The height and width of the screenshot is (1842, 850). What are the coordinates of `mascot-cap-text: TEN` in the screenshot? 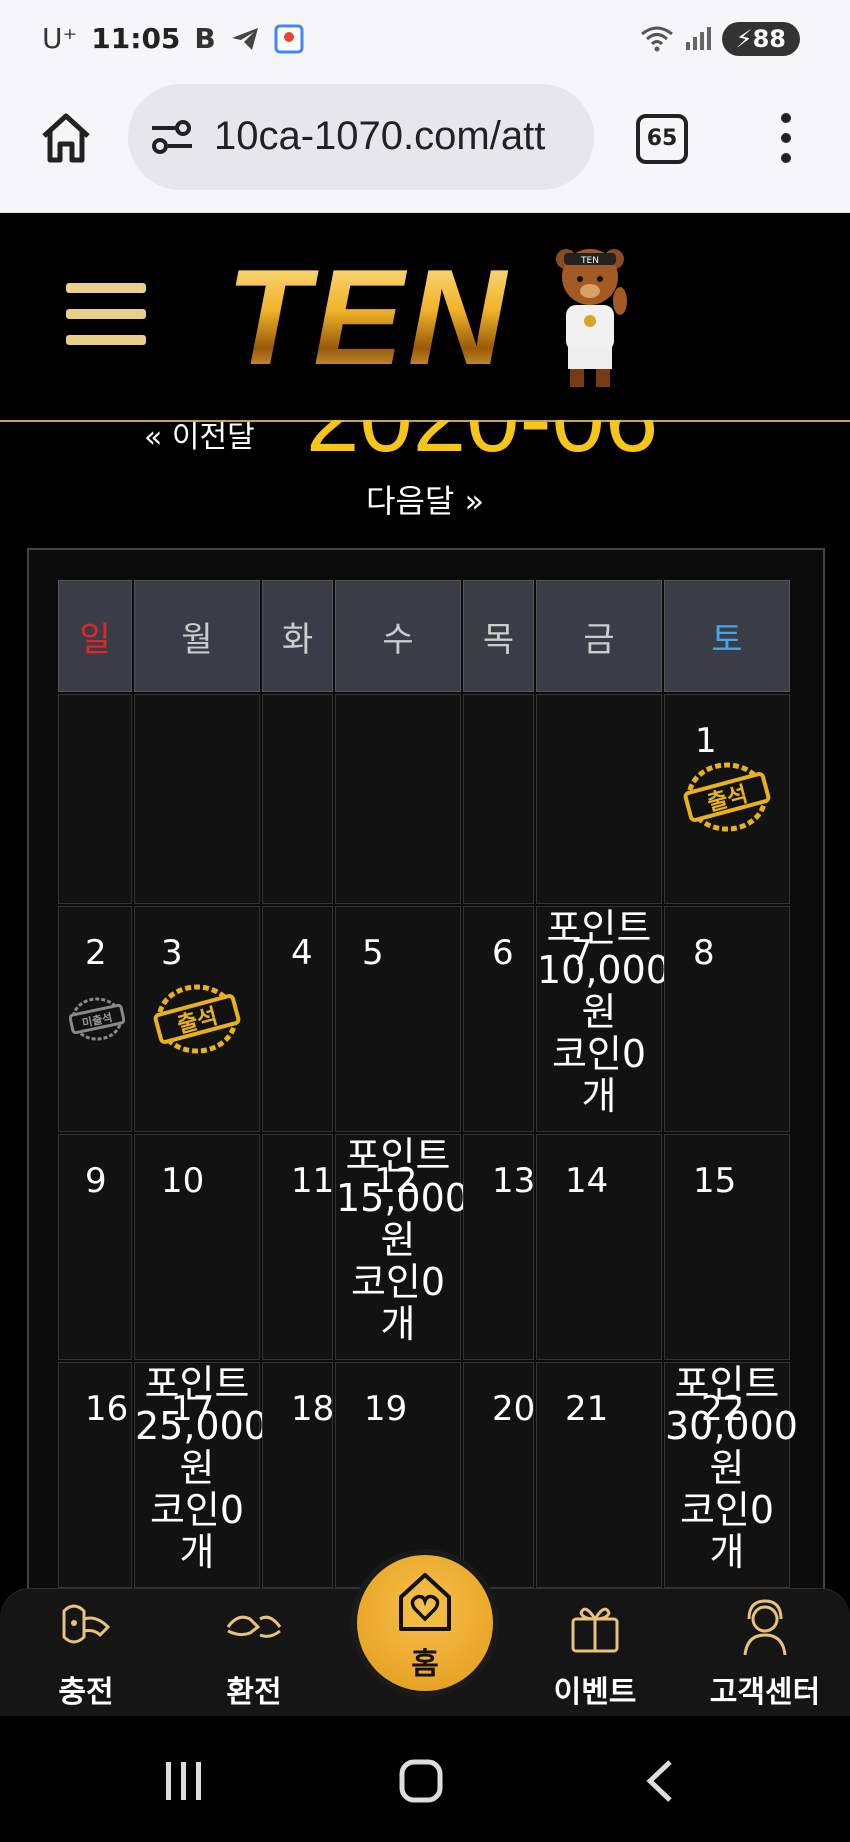 It's located at (589, 261).